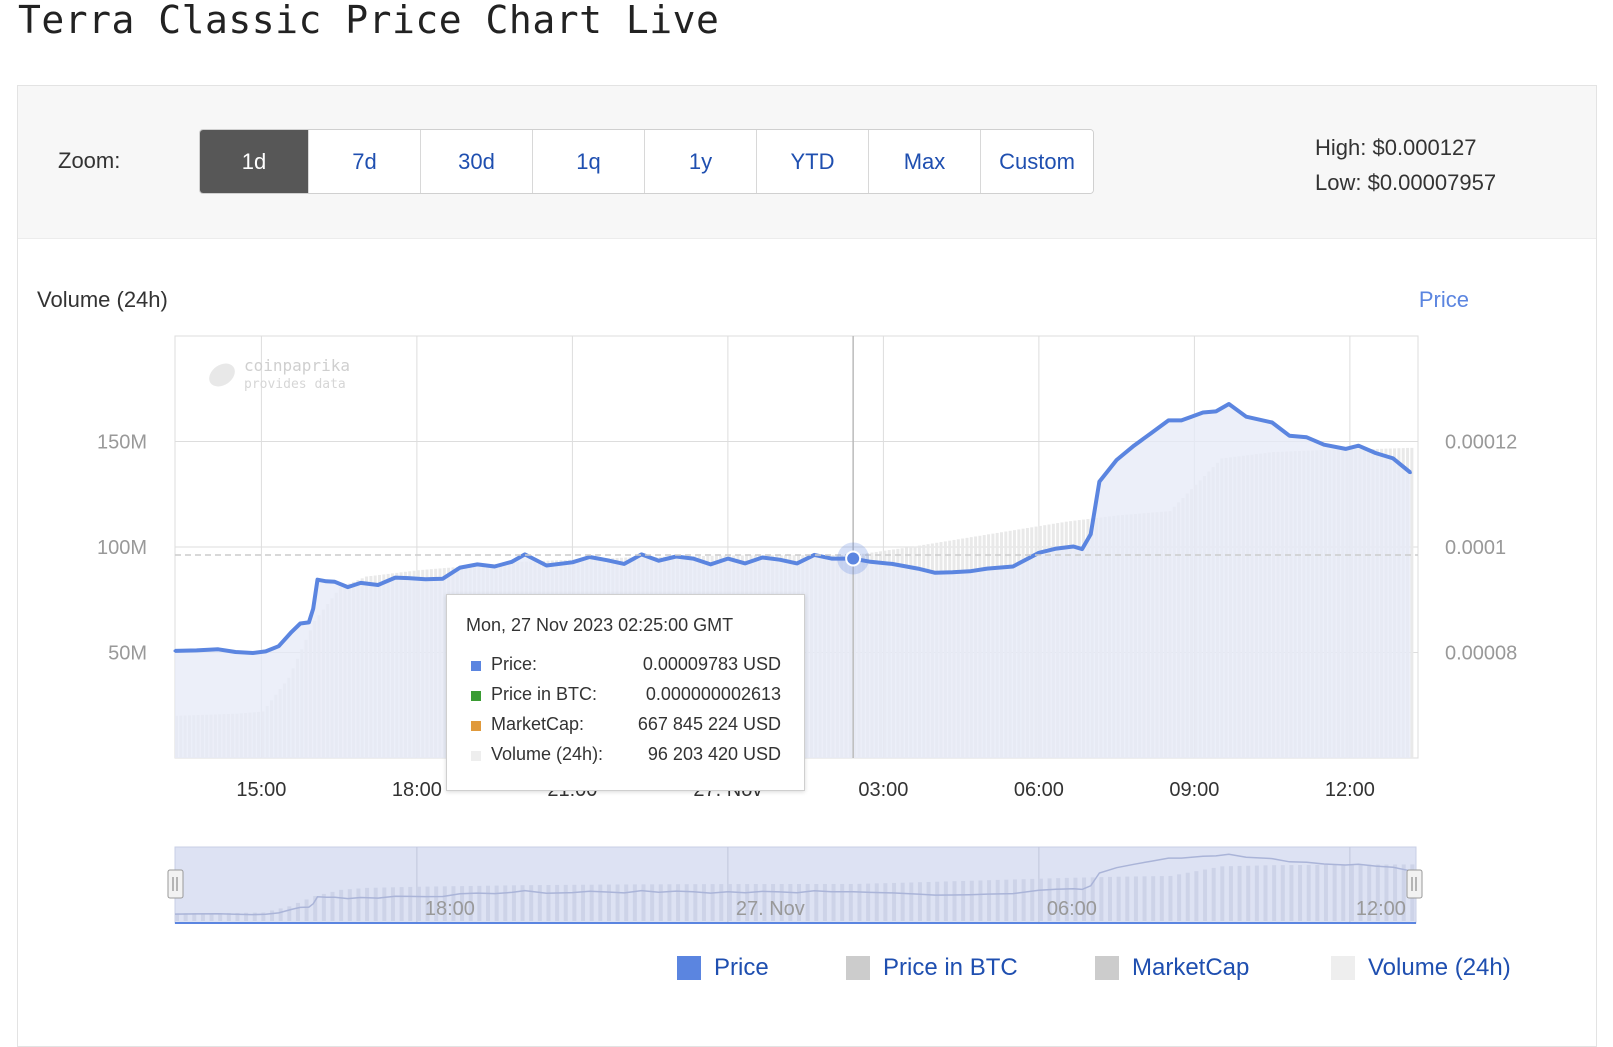 The height and width of the screenshot is (1047, 1613). I want to click on tooltip-btc-label: Price in BTC:, so click(544, 694).